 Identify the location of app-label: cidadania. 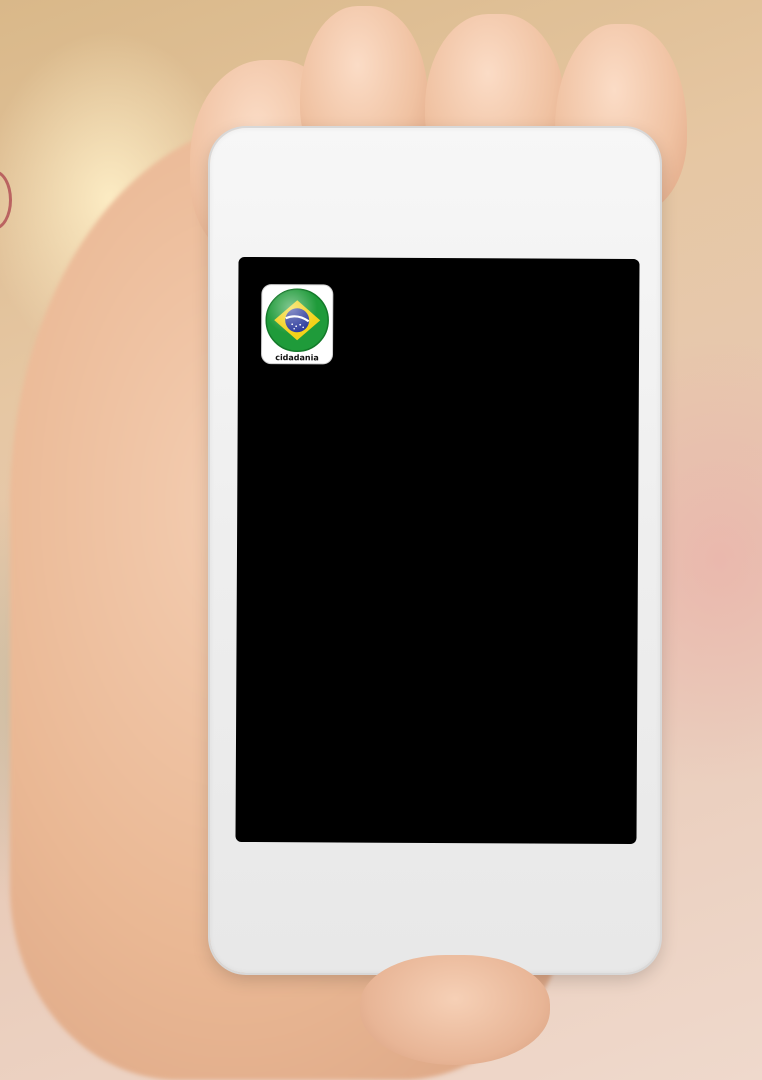
(297, 358).